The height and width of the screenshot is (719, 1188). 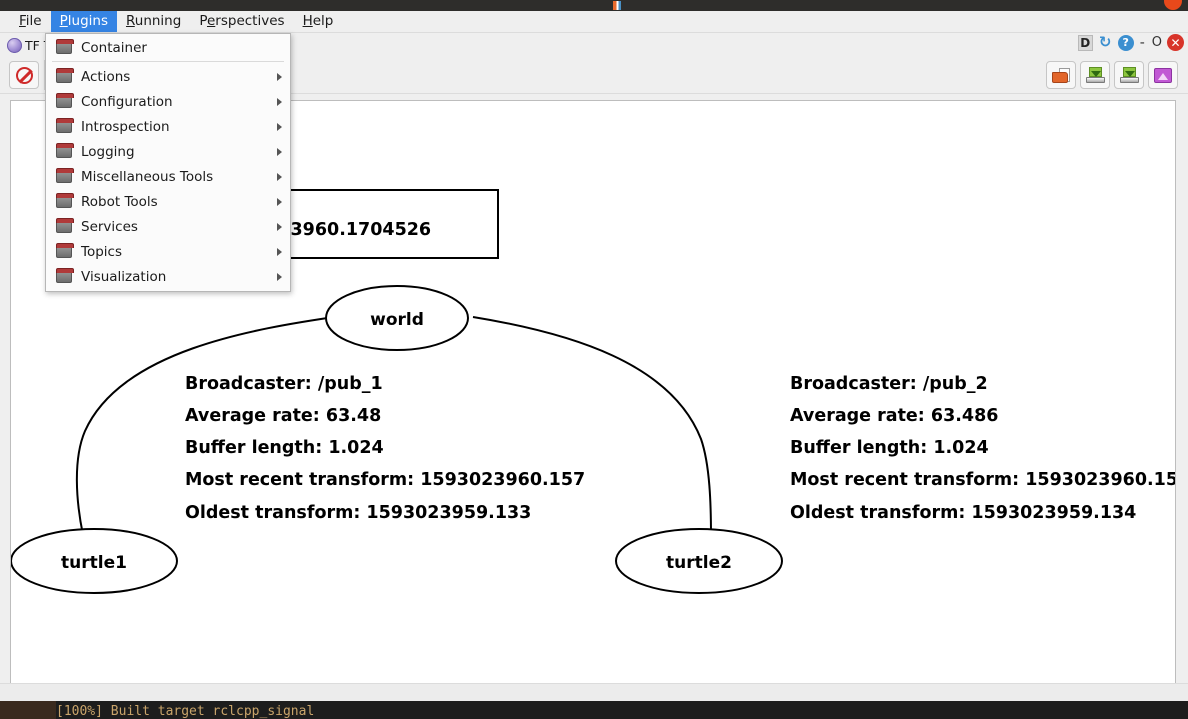 What do you see at coordinates (28, 710) in the screenshot?
I see `terminal-left-strip` at bounding box center [28, 710].